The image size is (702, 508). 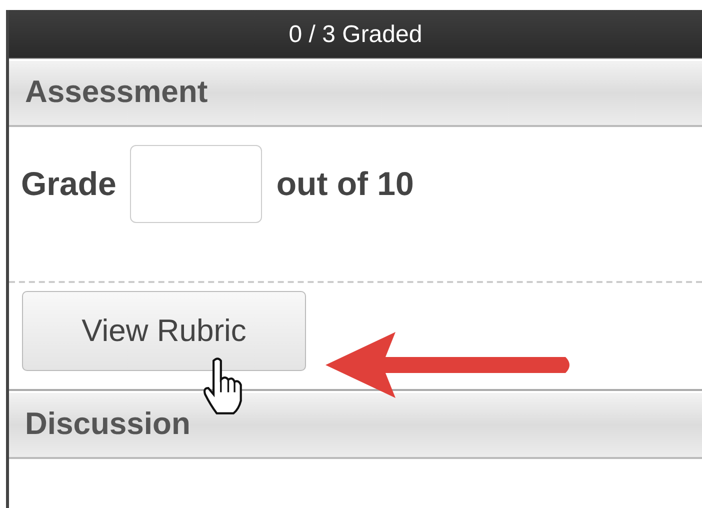 I want to click on section-header: Discussion, so click(x=355, y=425).